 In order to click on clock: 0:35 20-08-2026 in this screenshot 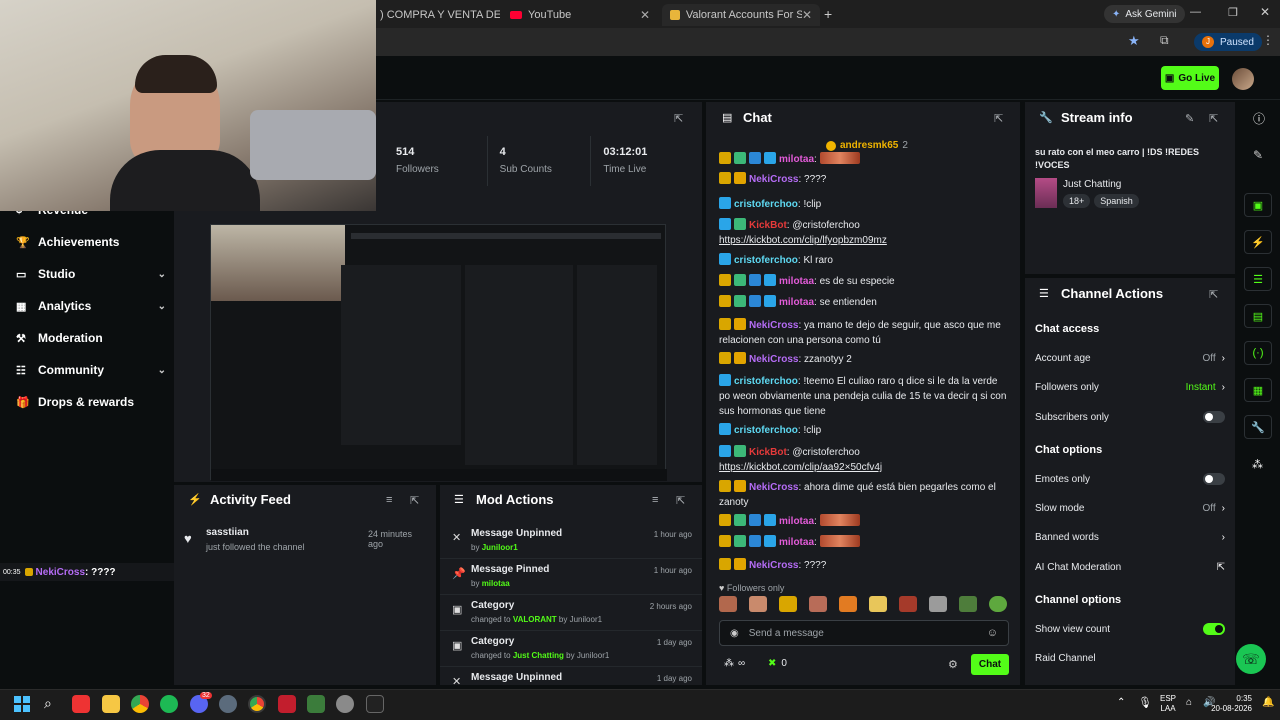, I will do `click(1226, 704)`.